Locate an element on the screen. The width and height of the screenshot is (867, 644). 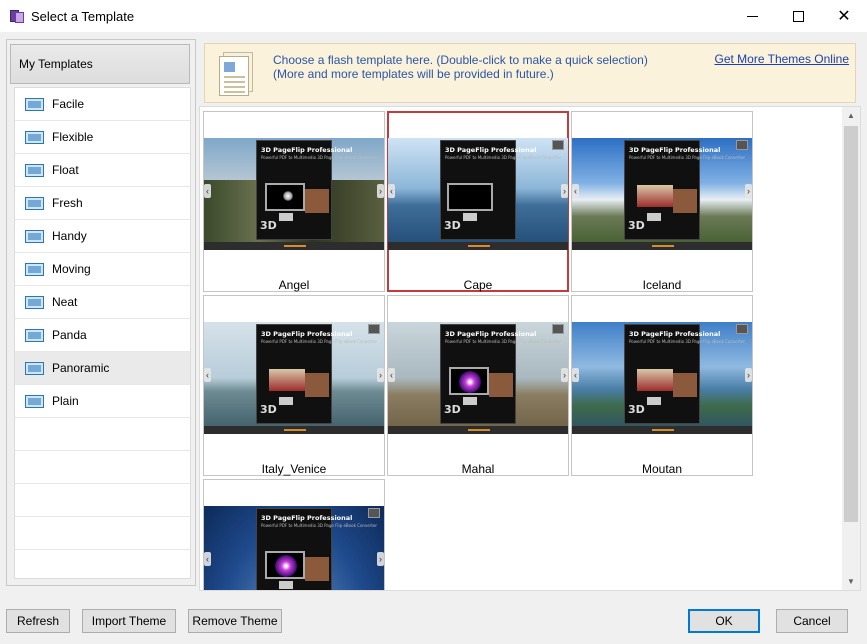
list-item-label: Moving is located at coordinates (71, 269).